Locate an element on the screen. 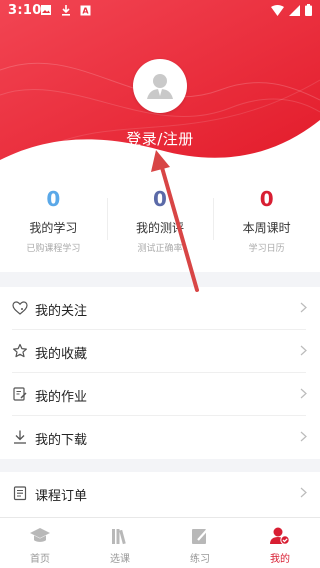  stat-subtitle: 已购课程学习 is located at coordinates (53, 249).